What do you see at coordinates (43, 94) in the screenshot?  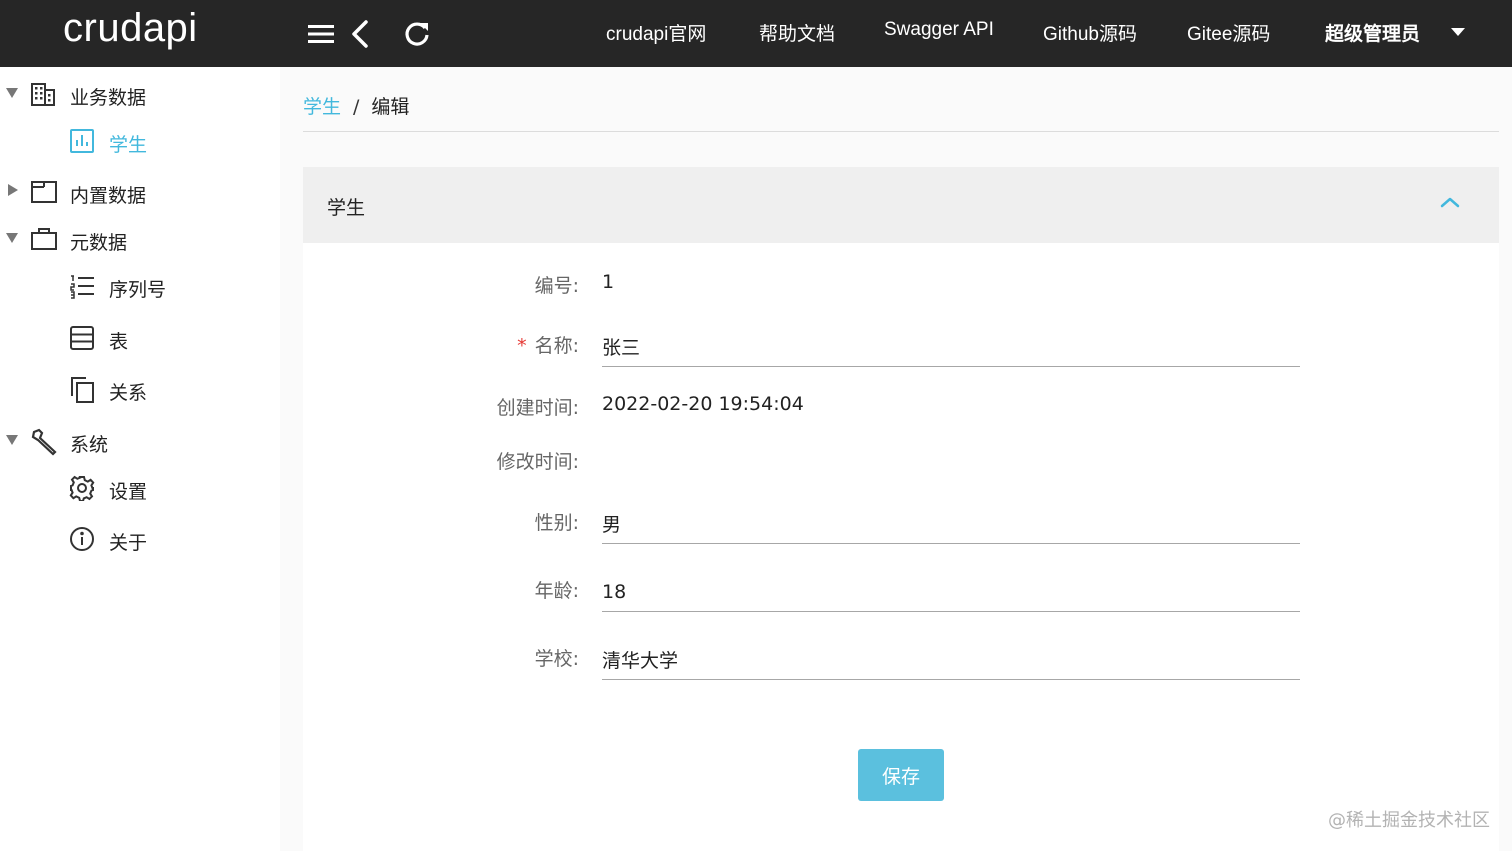 I see `building-icon` at bounding box center [43, 94].